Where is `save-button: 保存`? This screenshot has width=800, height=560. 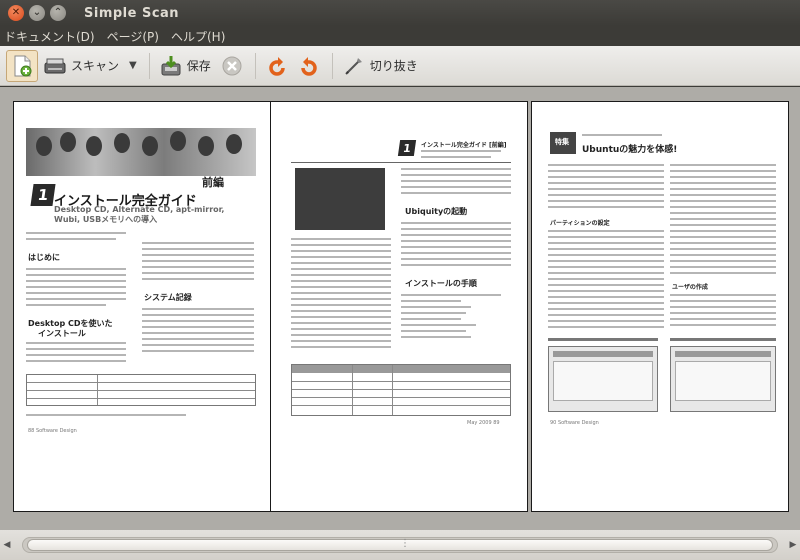 save-button: 保存 is located at coordinates (185, 66).